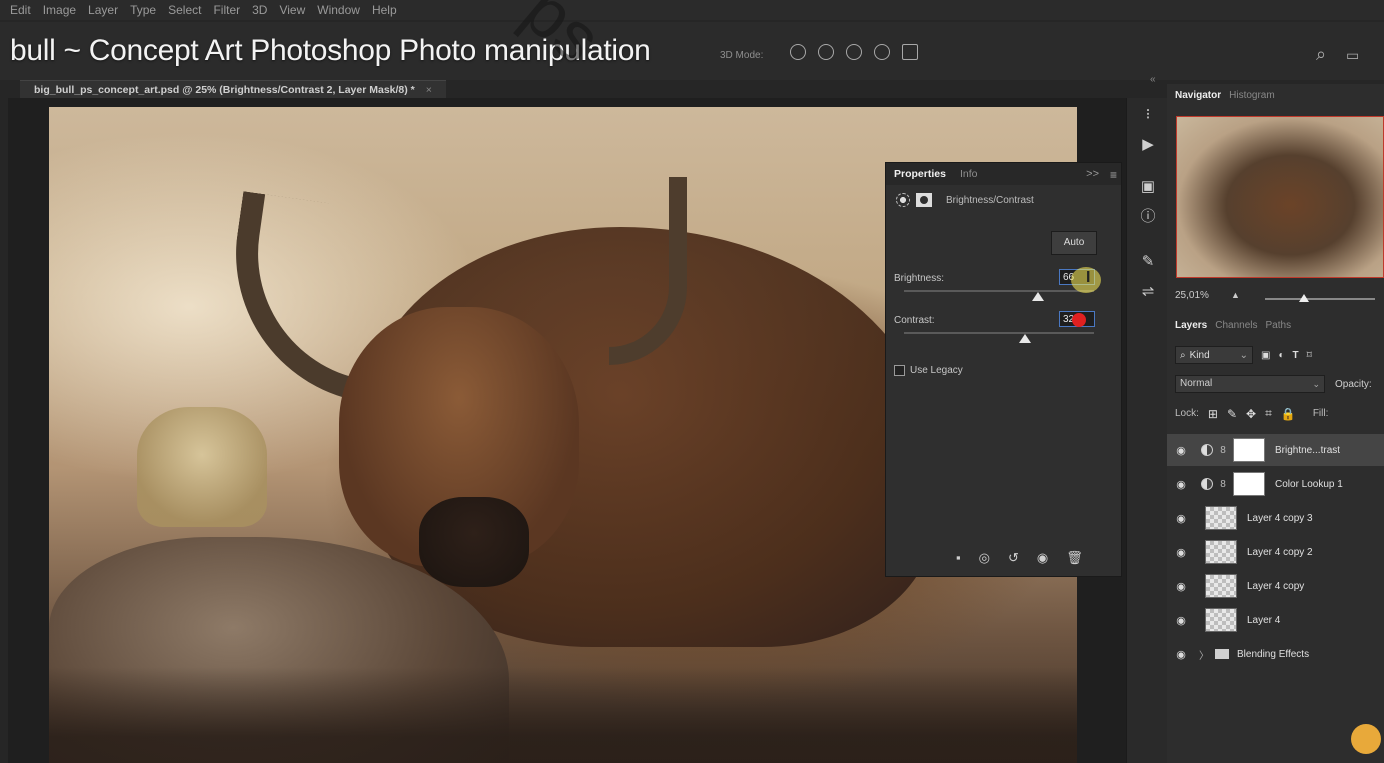 The height and width of the screenshot is (763, 1384). I want to click on adjustment-name: Brightness/Contrast, so click(990, 200).